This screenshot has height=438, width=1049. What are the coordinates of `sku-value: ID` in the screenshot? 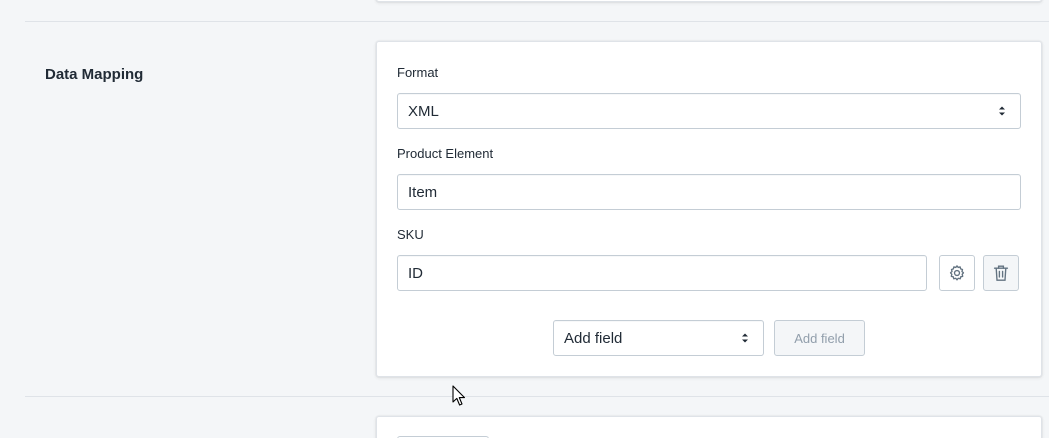 It's located at (415, 273).